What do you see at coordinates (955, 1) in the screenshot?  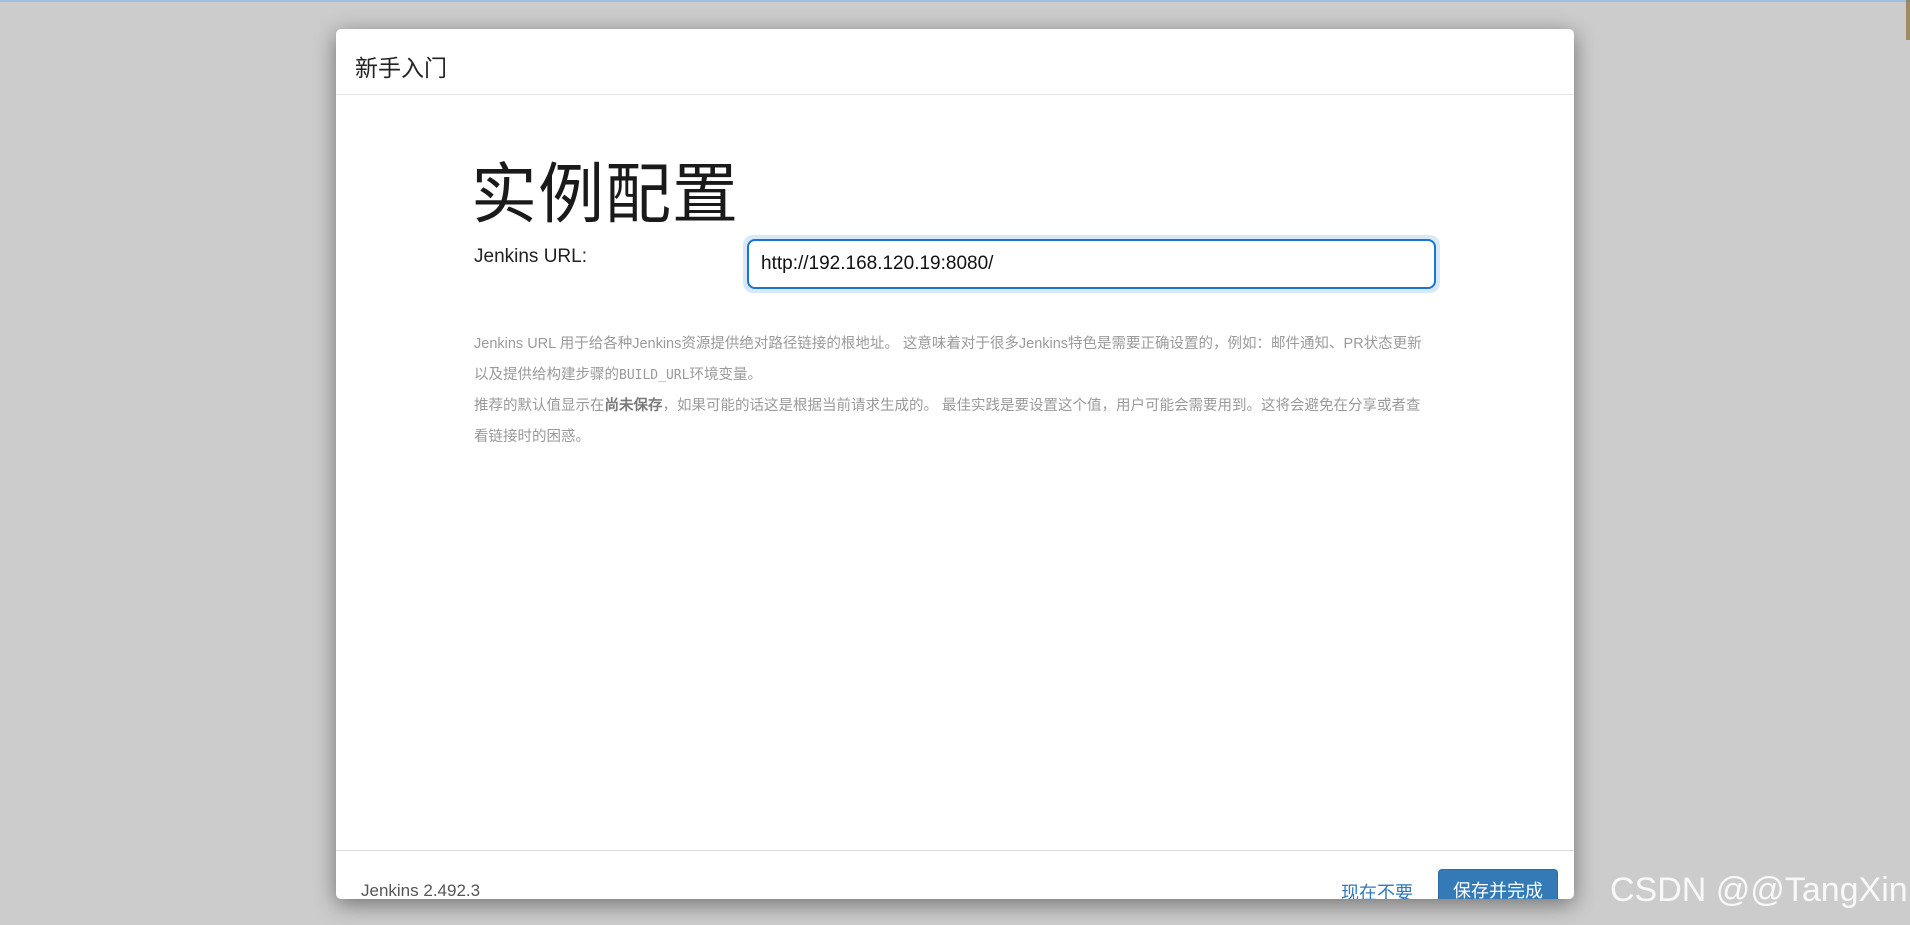 I see `window-top-edge` at bounding box center [955, 1].